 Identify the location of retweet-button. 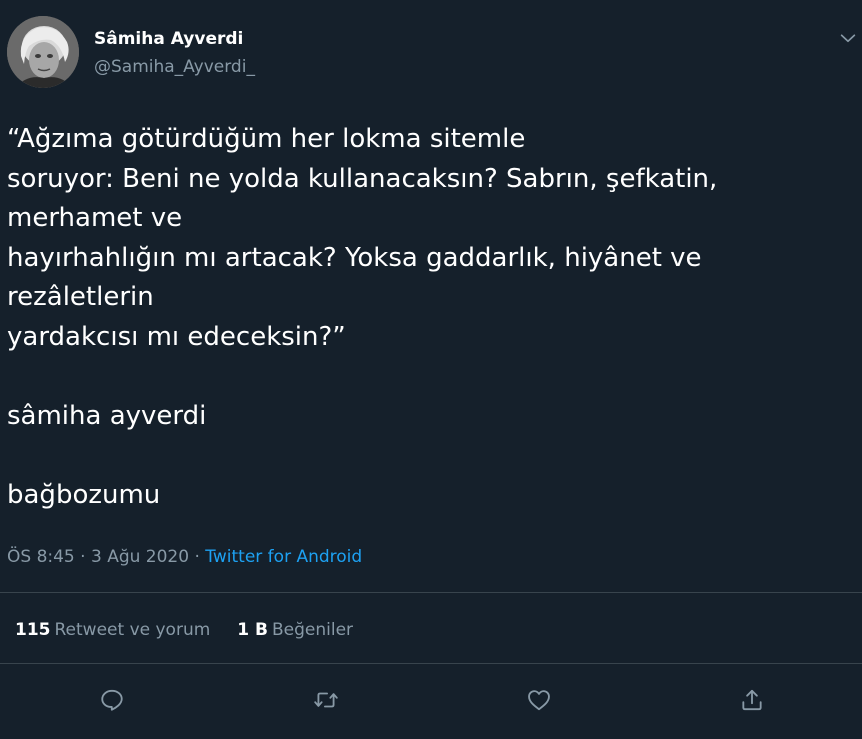
(326, 700).